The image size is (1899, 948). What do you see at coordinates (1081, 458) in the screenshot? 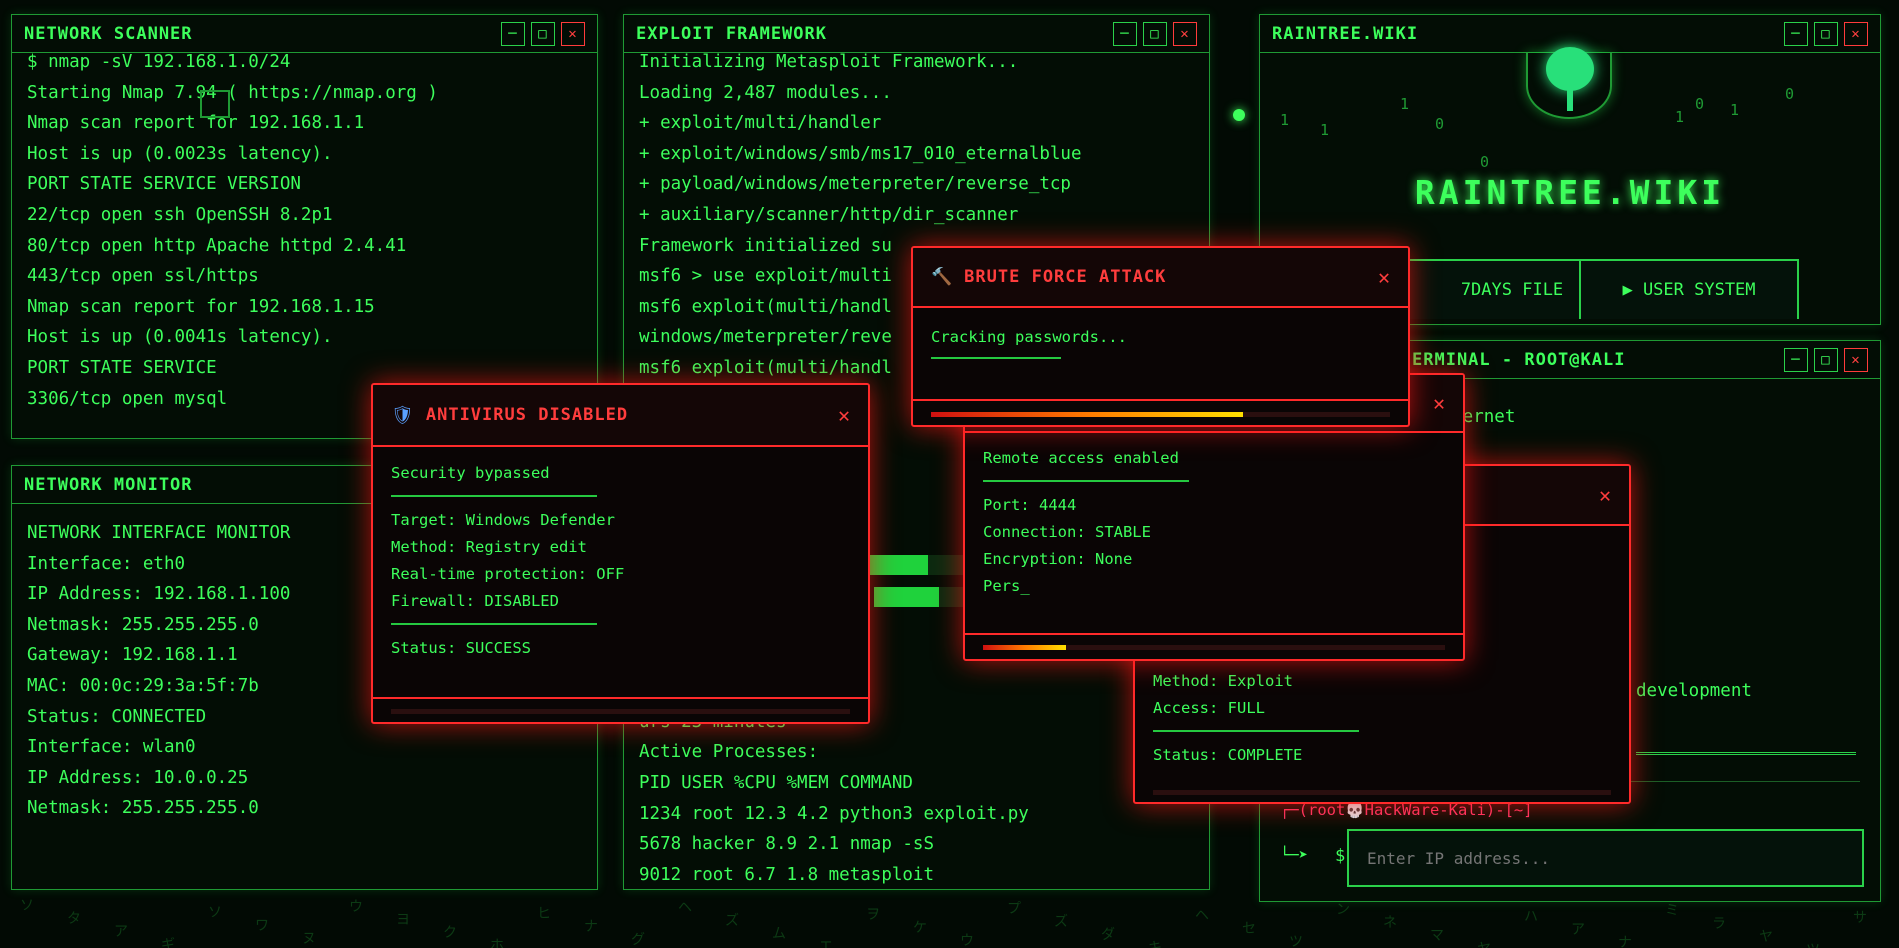
I see `remote-status: Remote access enabled` at bounding box center [1081, 458].